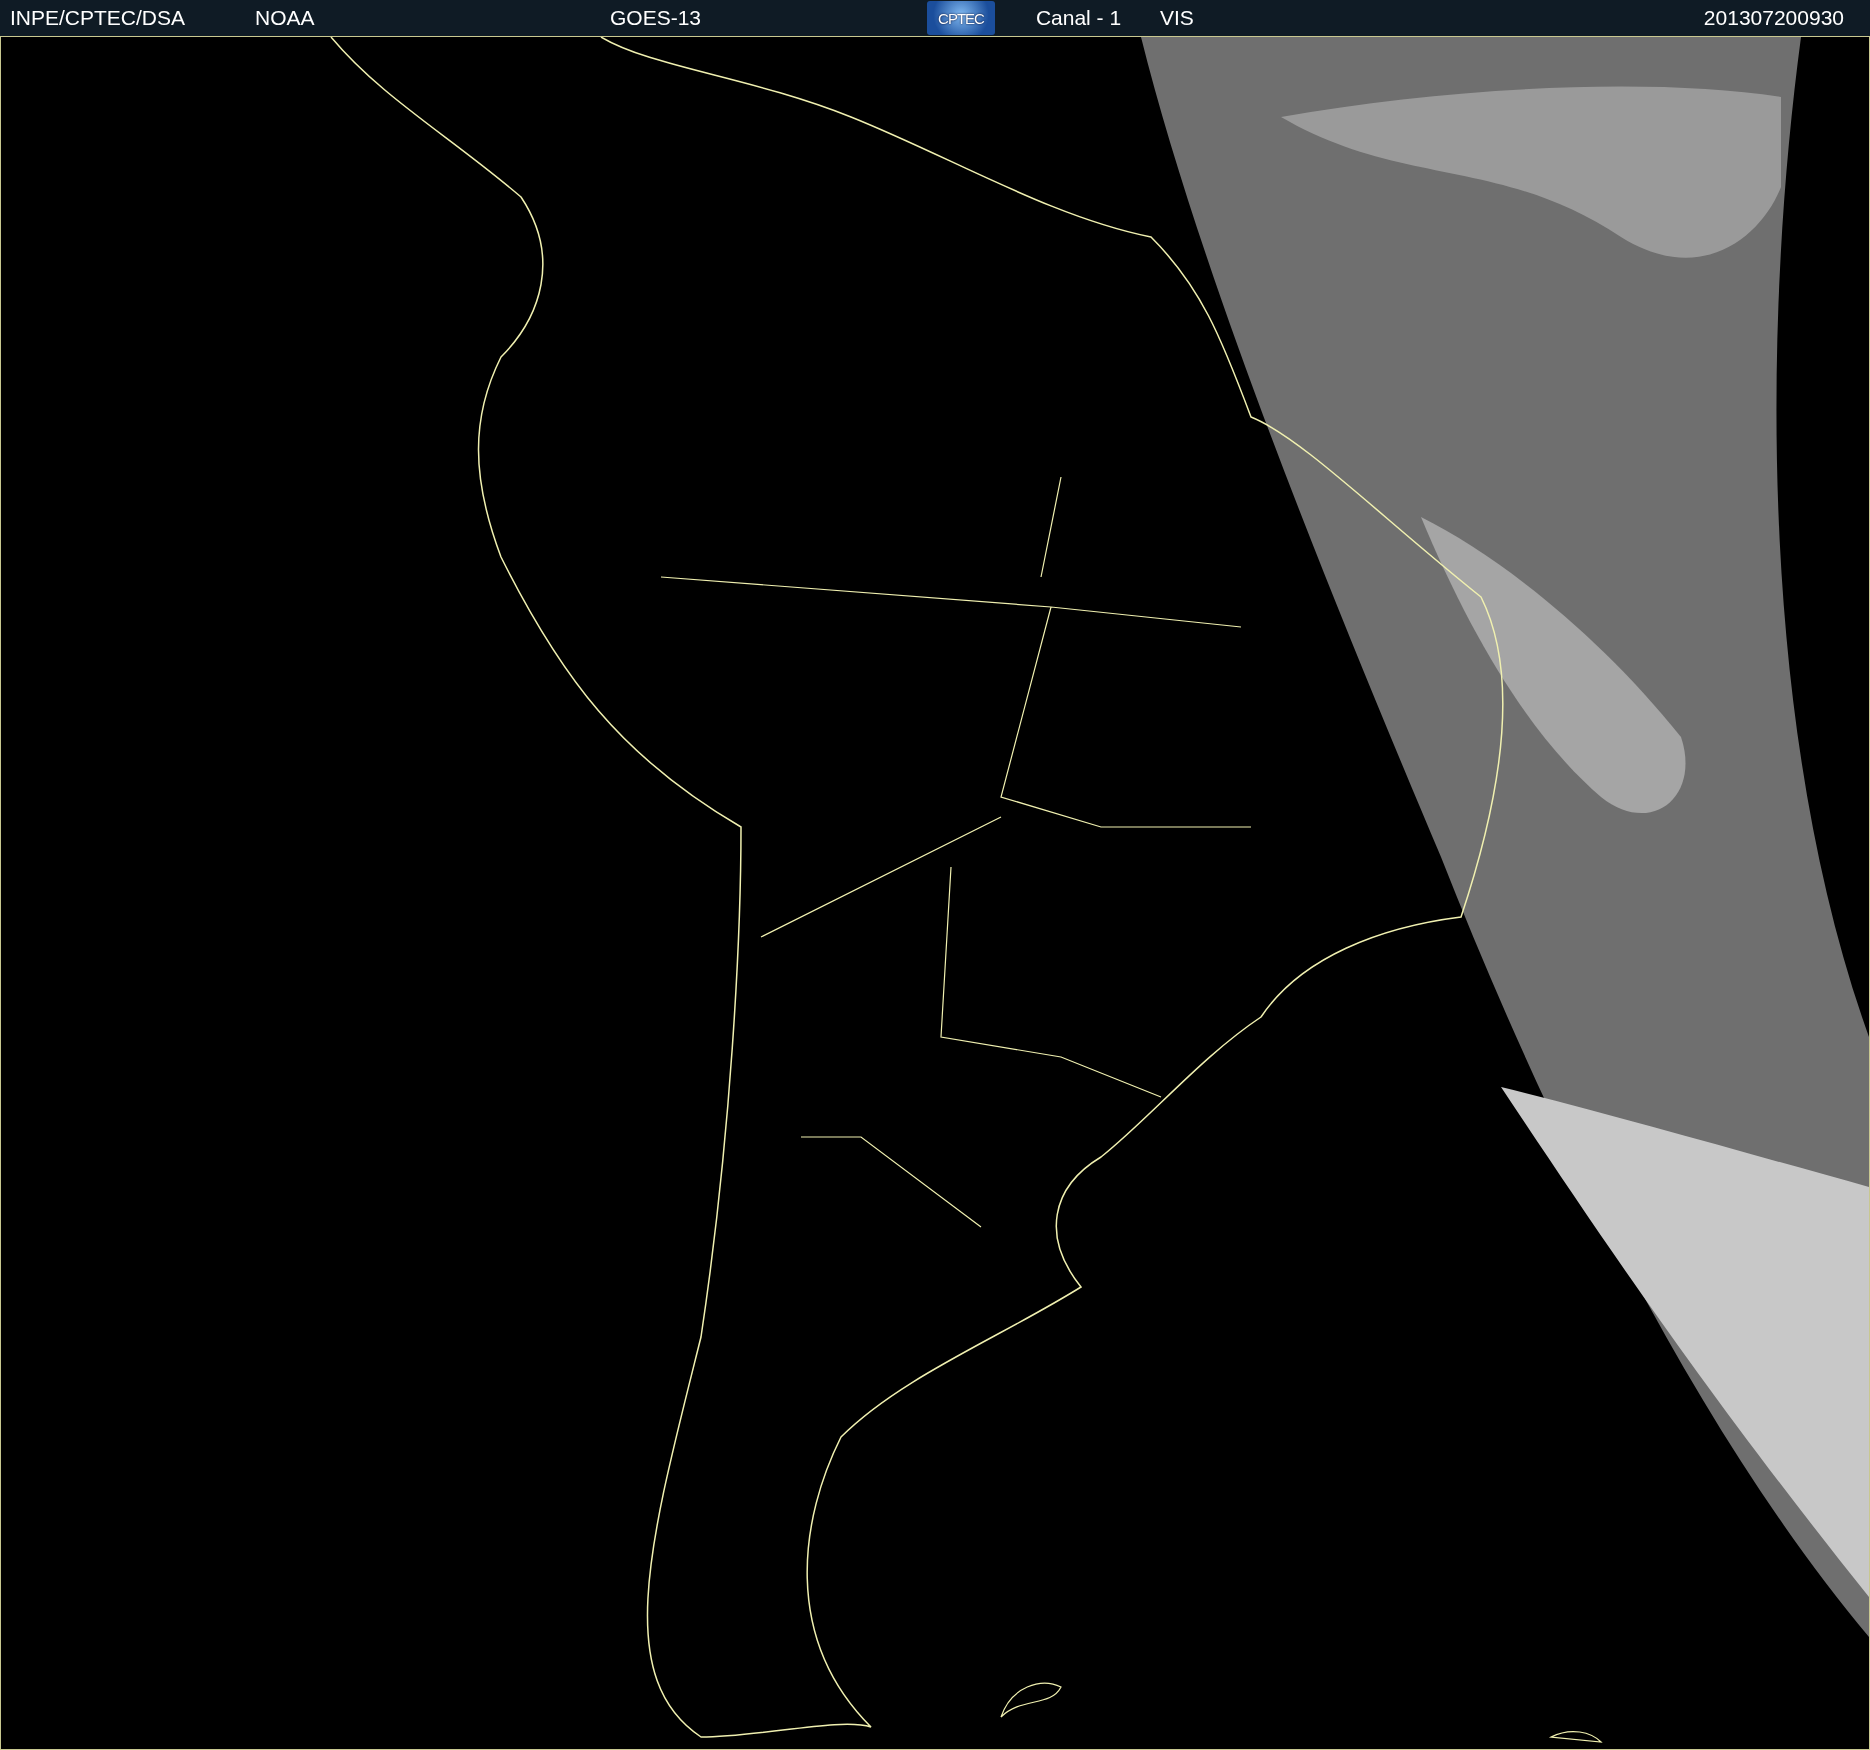 Image resolution: width=1870 pixels, height=1750 pixels. What do you see at coordinates (1774, 18) in the screenshot?
I see `timestamp-label: 201307200930` at bounding box center [1774, 18].